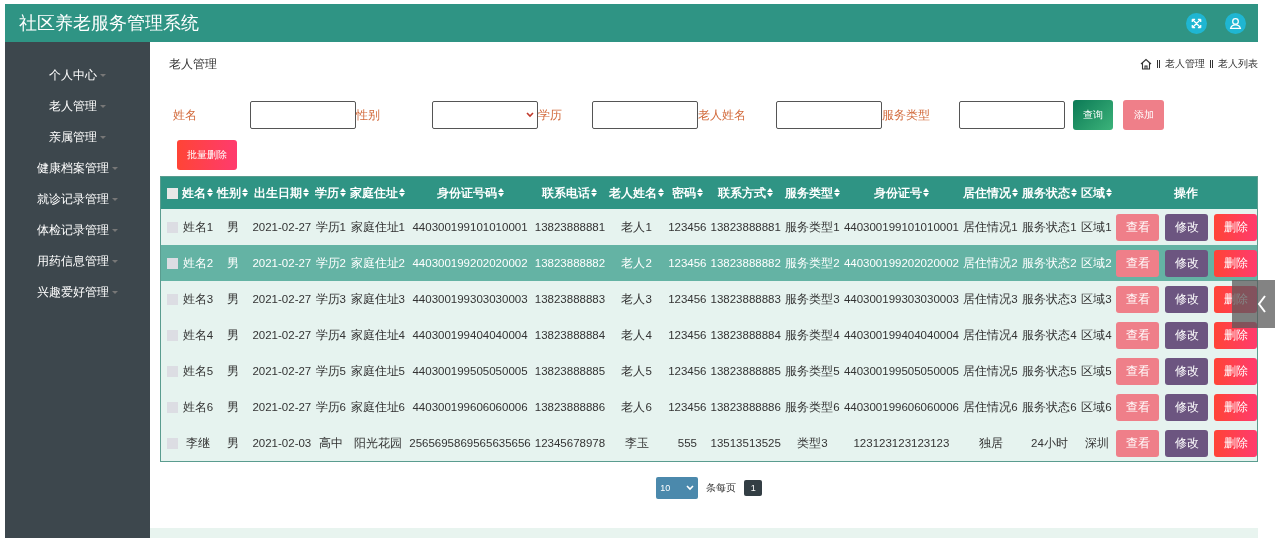 This screenshot has width=1280, height=542. What do you see at coordinates (1096, 192) in the screenshot?
I see `column-header: 区域` at bounding box center [1096, 192].